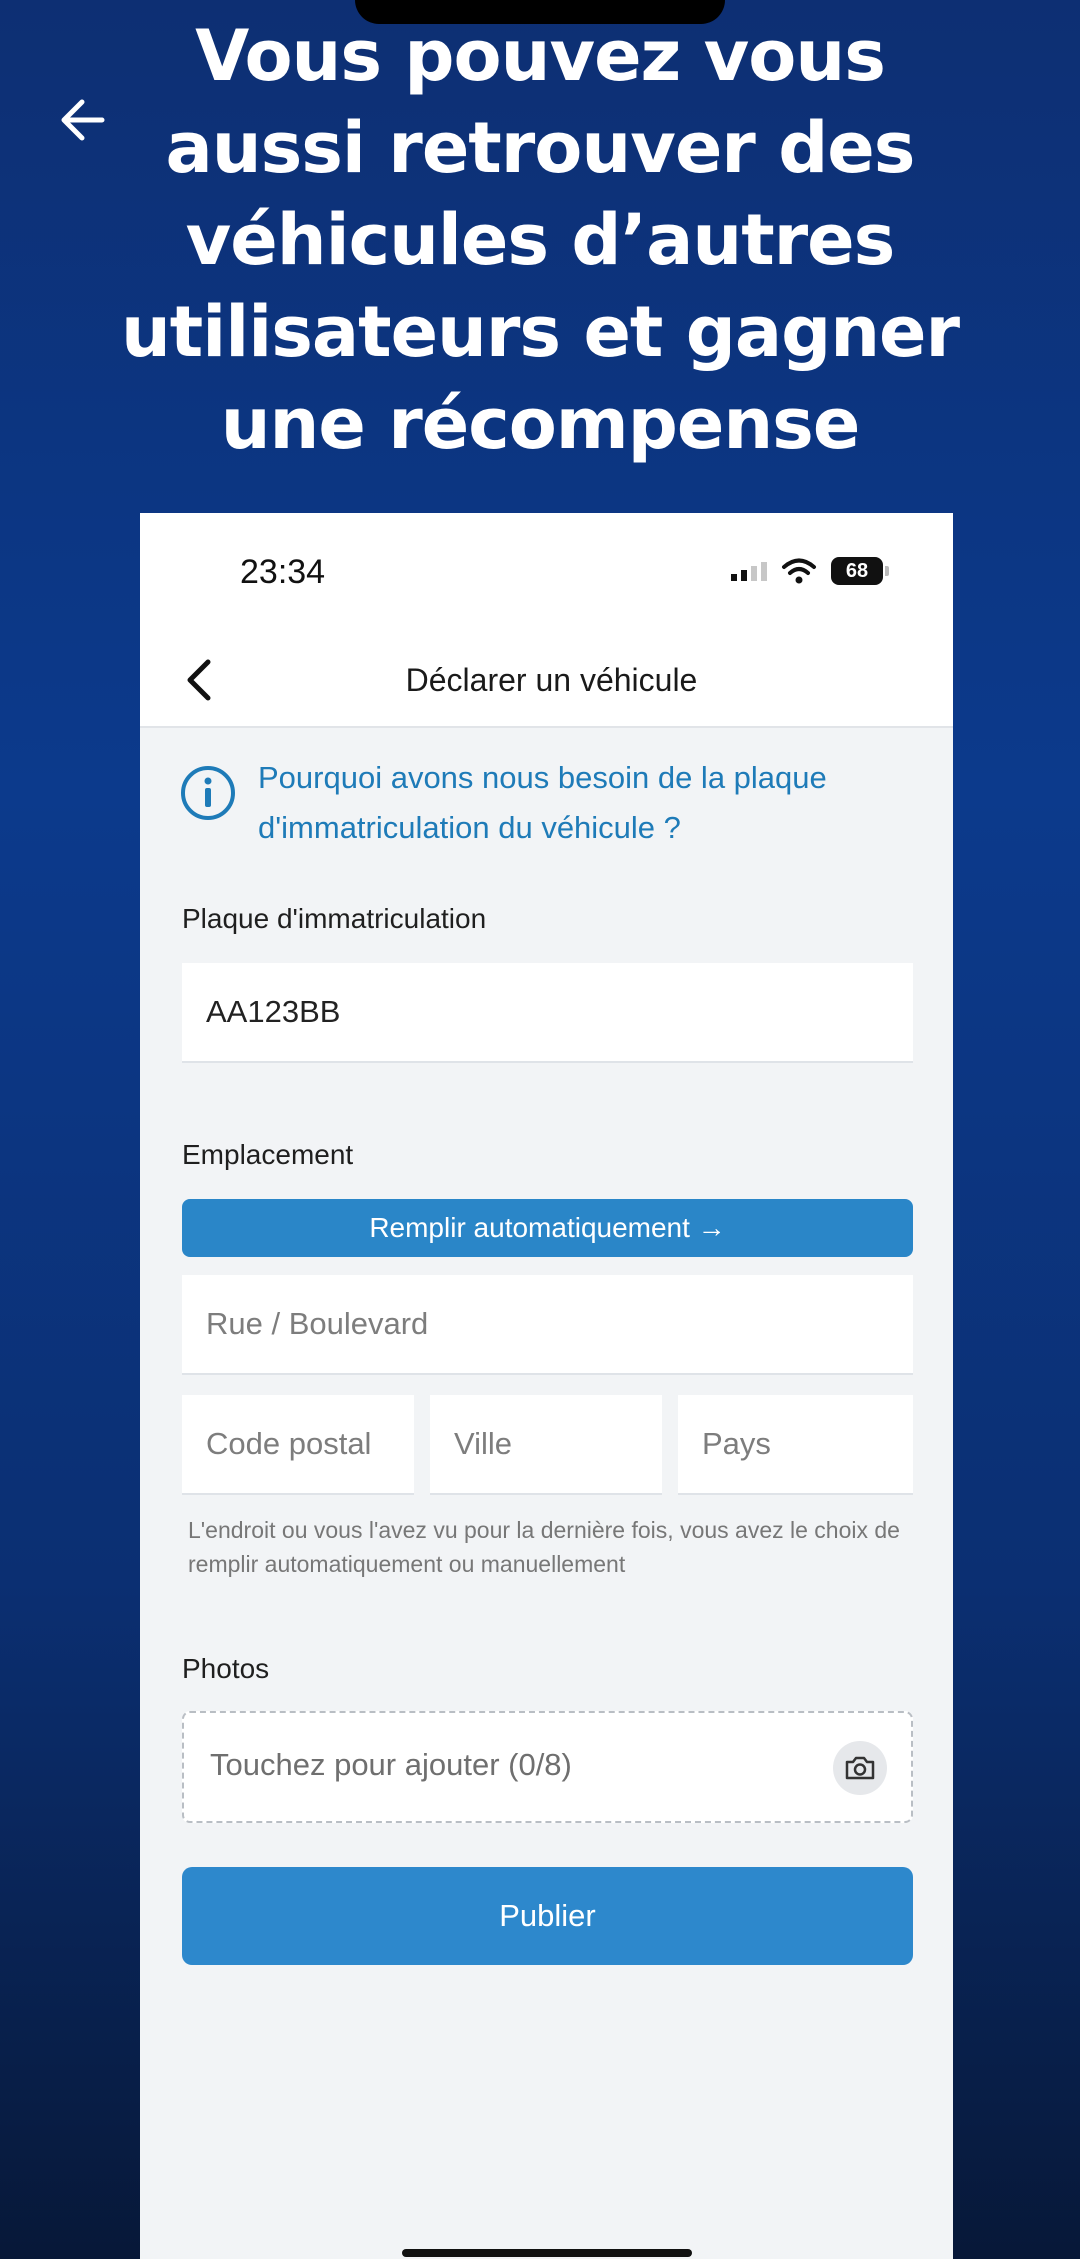 Image resolution: width=1080 pixels, height=2259 pixels. I want to click on photos-label: Photos, so click(226, 1668).